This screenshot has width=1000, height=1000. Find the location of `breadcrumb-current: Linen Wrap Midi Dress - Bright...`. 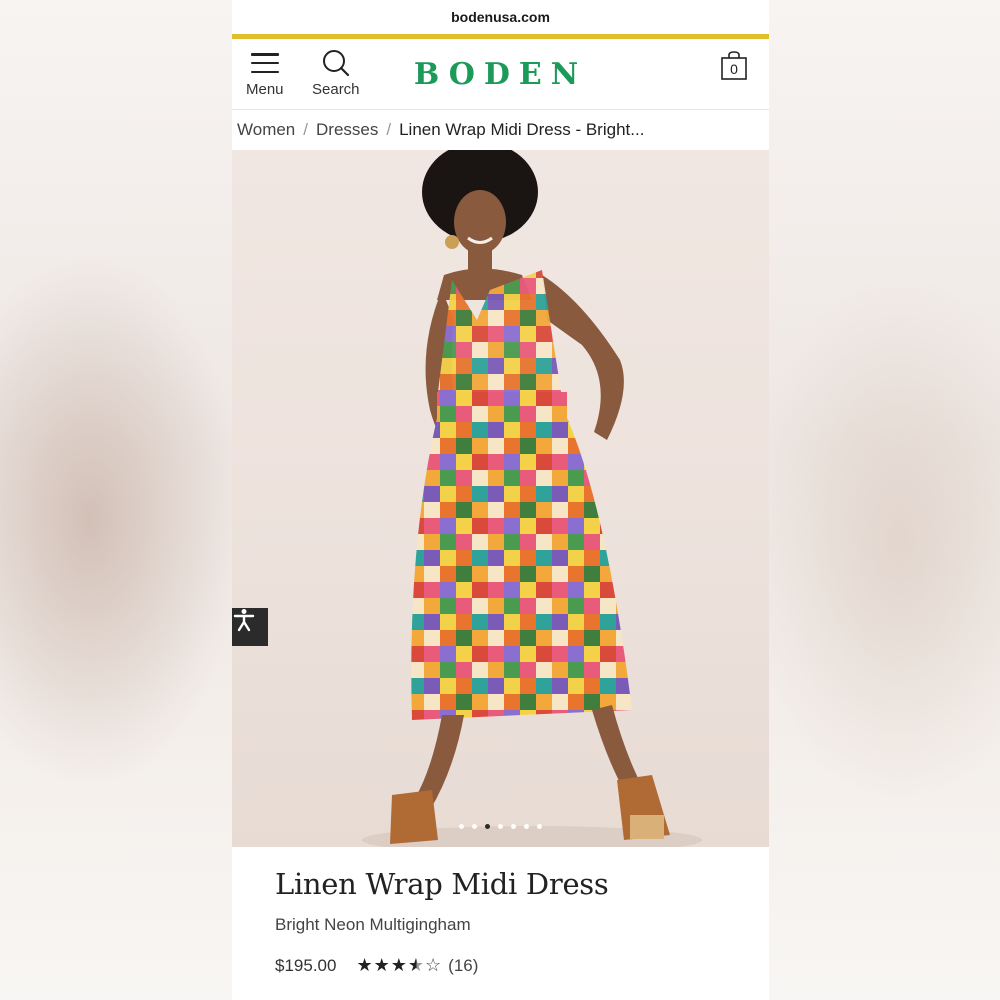

breadcrumb-current: Linen Wrap Midi Dress - Bright... is located at coordinates (522, 129).